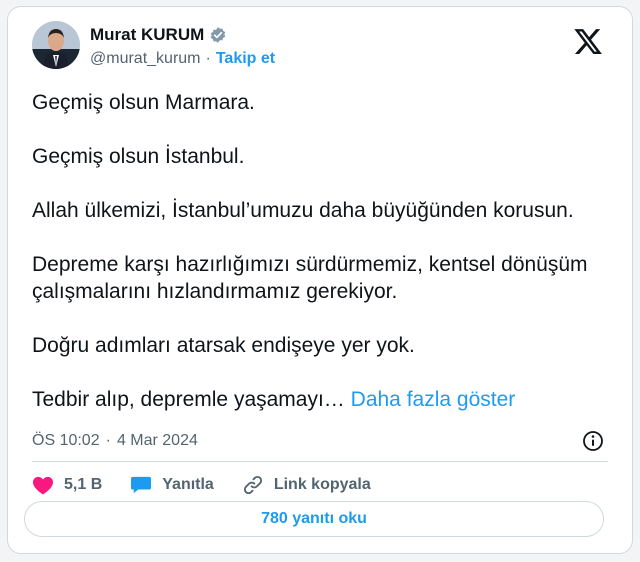  I want to click on tweet-date: 4 Mar 2024, so click(157, 441).